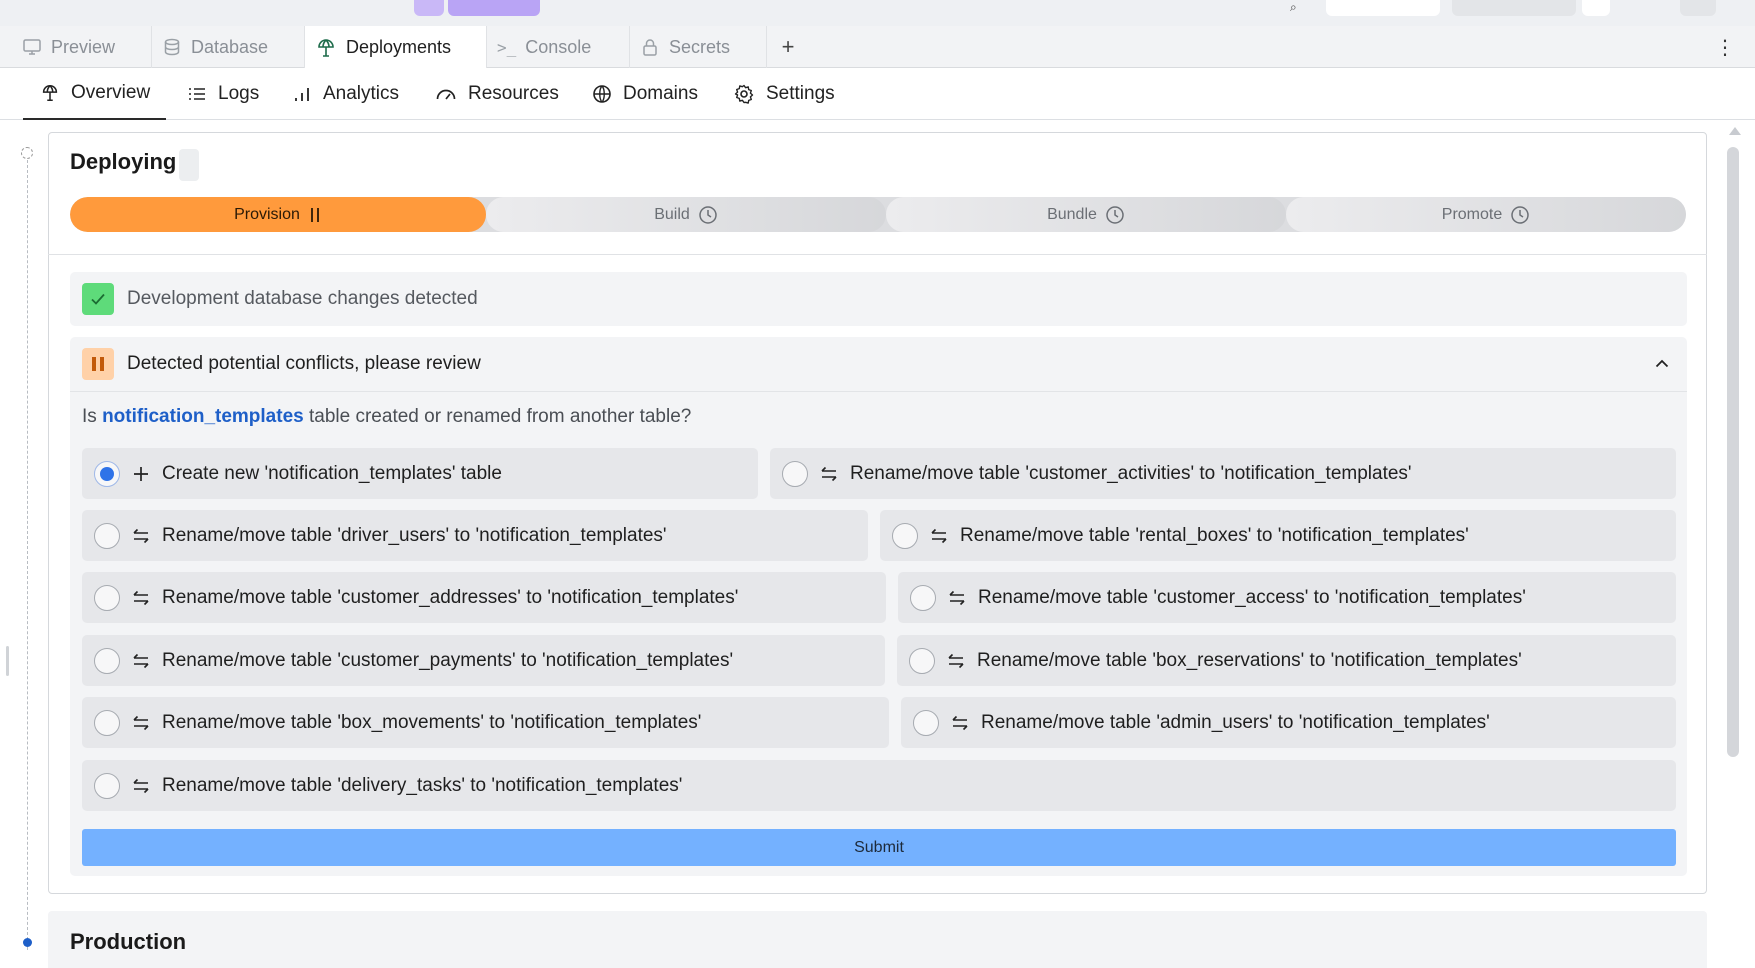 The height and width of the screenshot is (968, 1755). What do you see at coordinates (32, 47) in the screenshot?
I see `monitor-icon` at bounding box center [32, 47].